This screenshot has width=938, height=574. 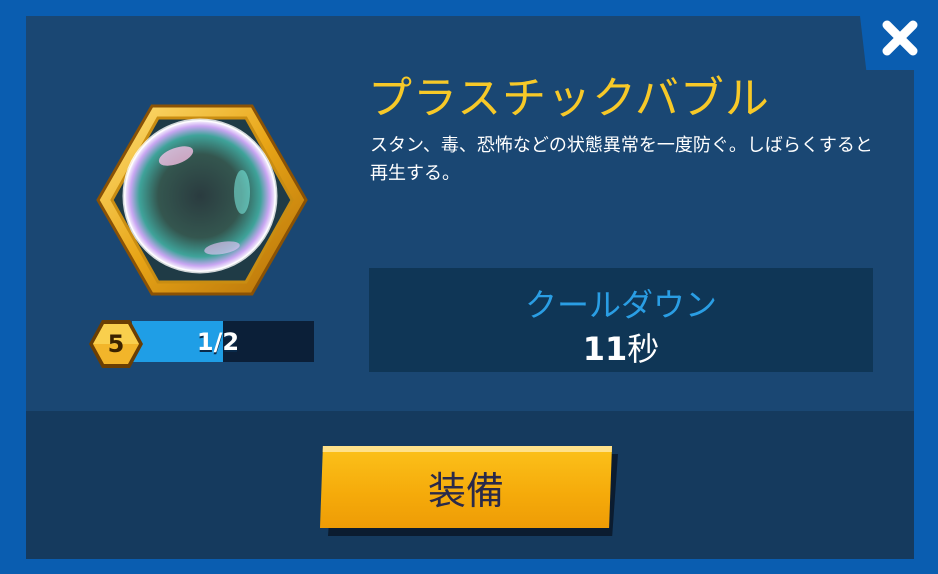 What do you see at coordinates (620, 305) in the screenshot?
I see `cooldown-label: クールダウン` at bounding box center [620, 305].